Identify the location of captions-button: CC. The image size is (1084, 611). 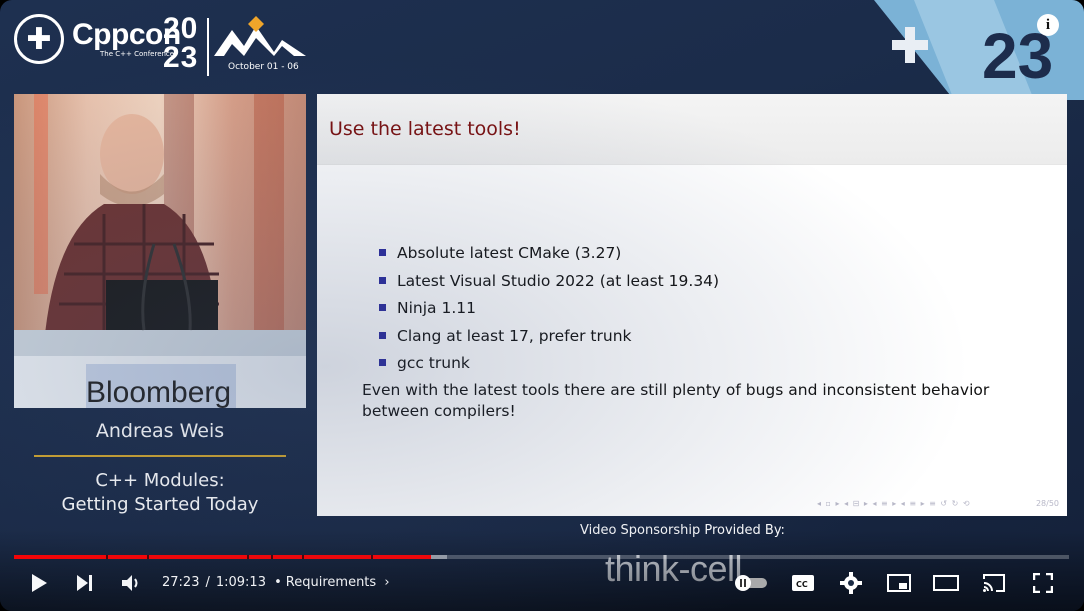
(803, 583).